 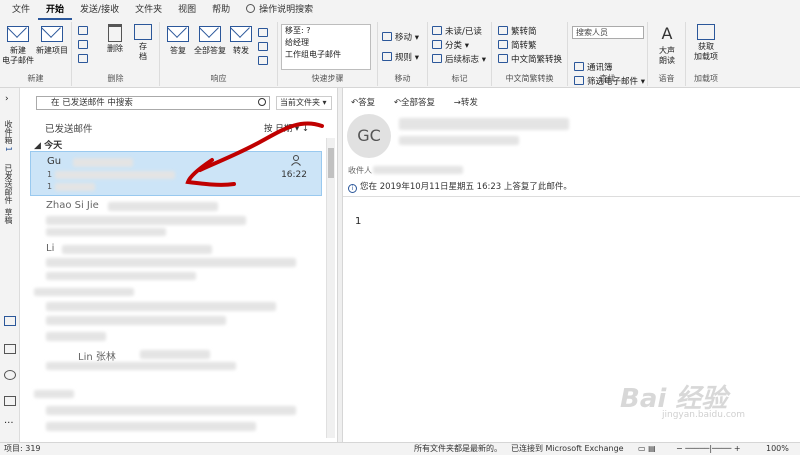 I want to click on menu-home: 开始, so click(x=55, y=10).